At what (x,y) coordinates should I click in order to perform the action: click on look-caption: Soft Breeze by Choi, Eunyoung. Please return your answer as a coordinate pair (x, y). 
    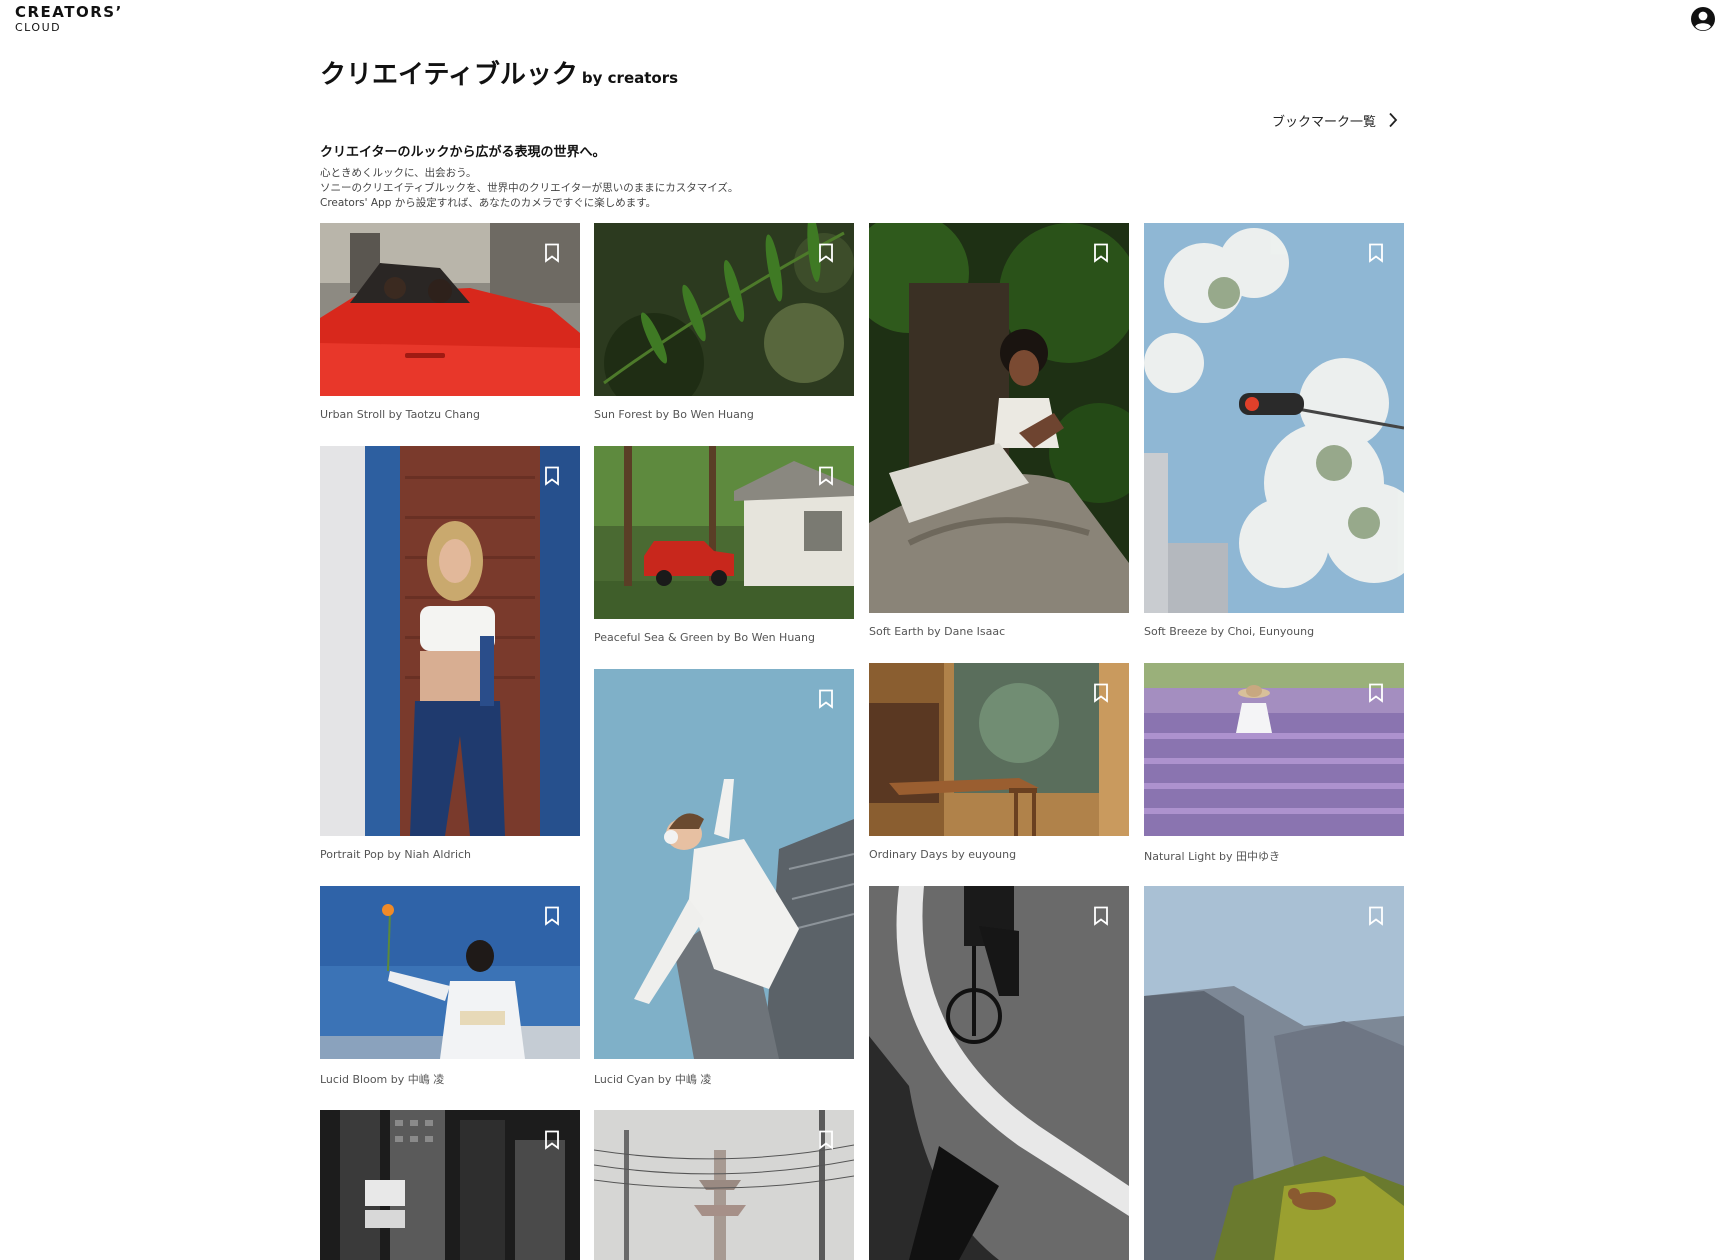
    Looking at the image, I should click on (1229, 631).